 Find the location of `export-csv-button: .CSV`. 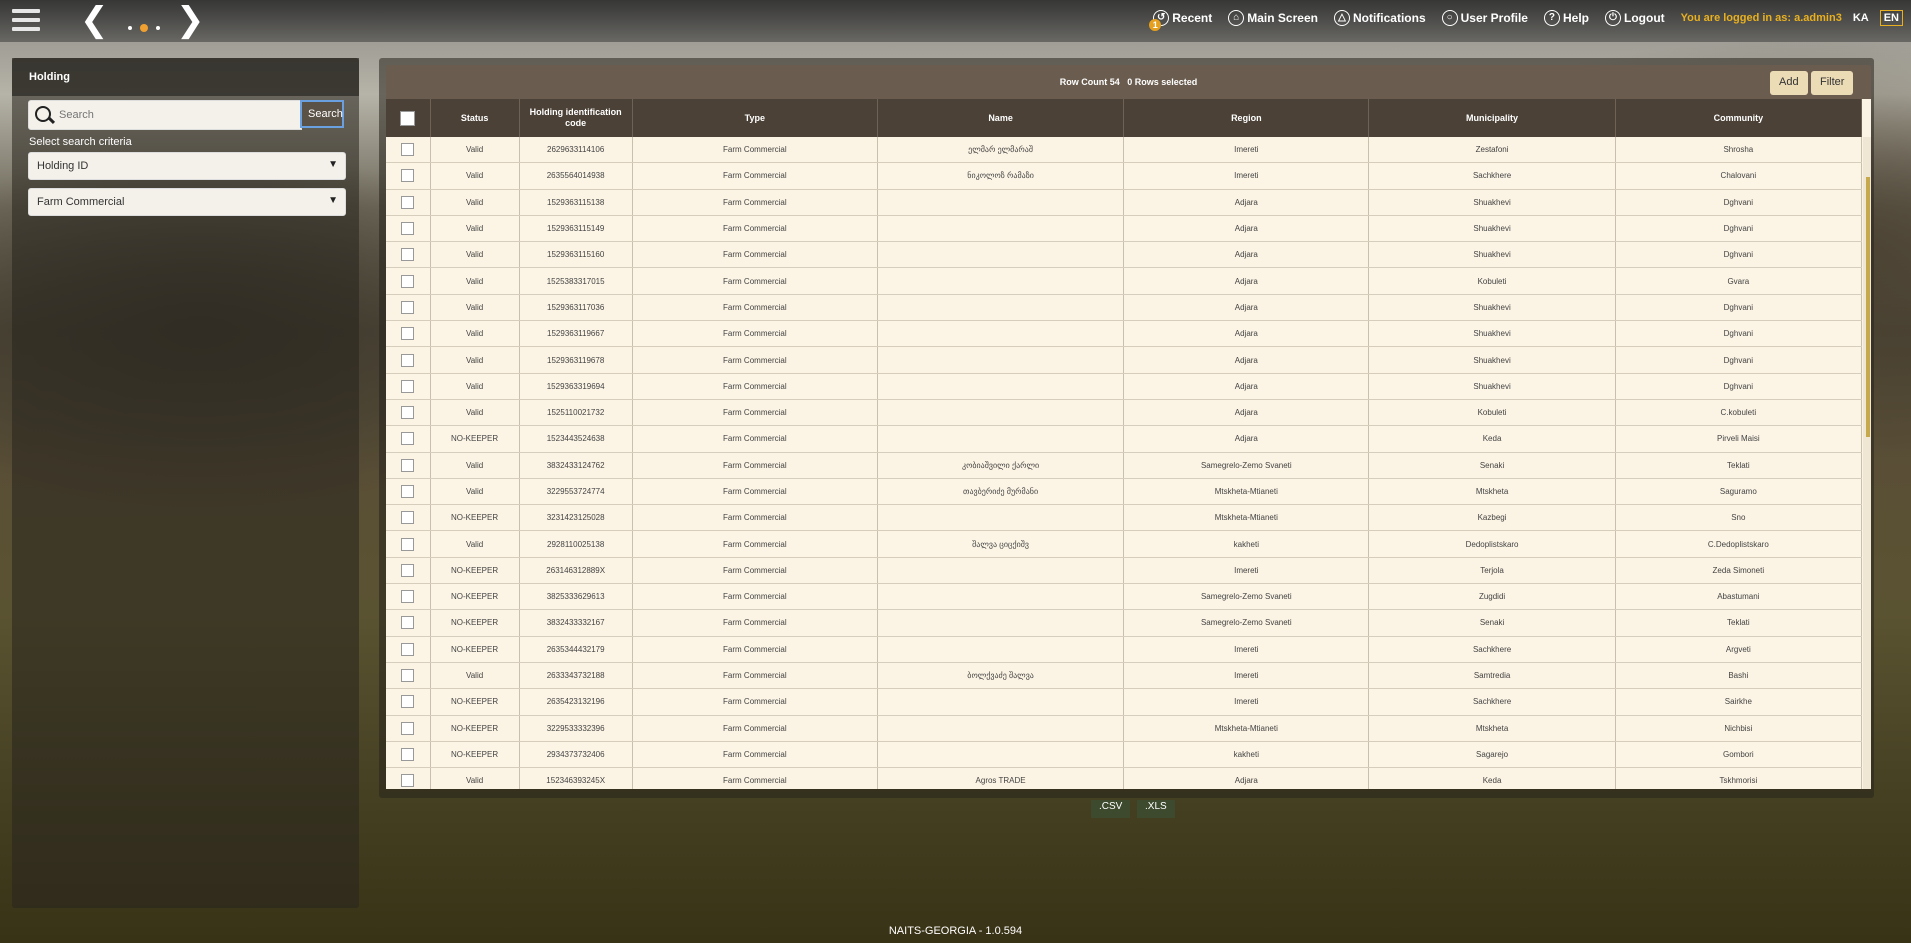

export-csv-button: .CSV is located at coordinates (1111, 809).